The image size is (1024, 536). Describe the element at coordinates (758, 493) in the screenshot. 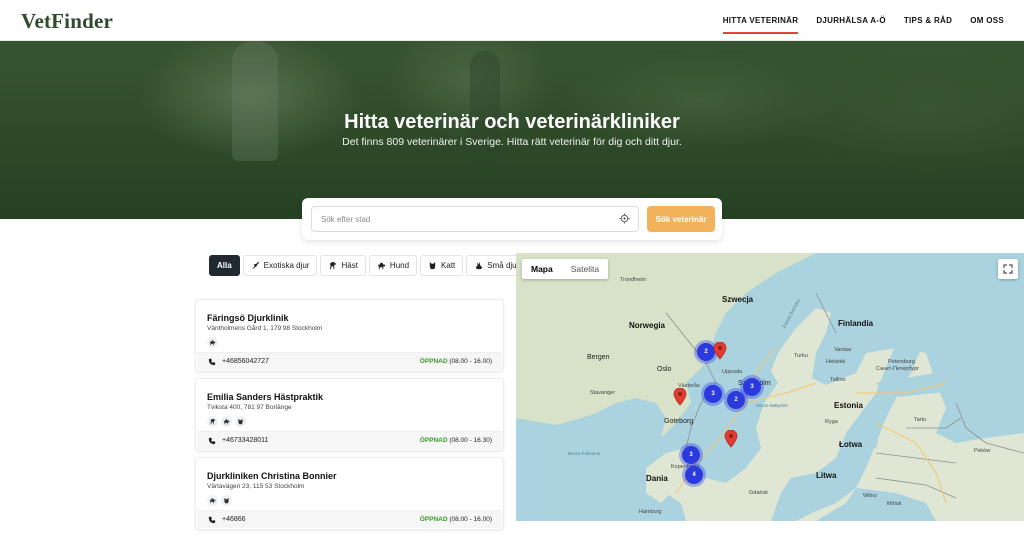

I see `label-gdansk: Gdańsk` at that location.